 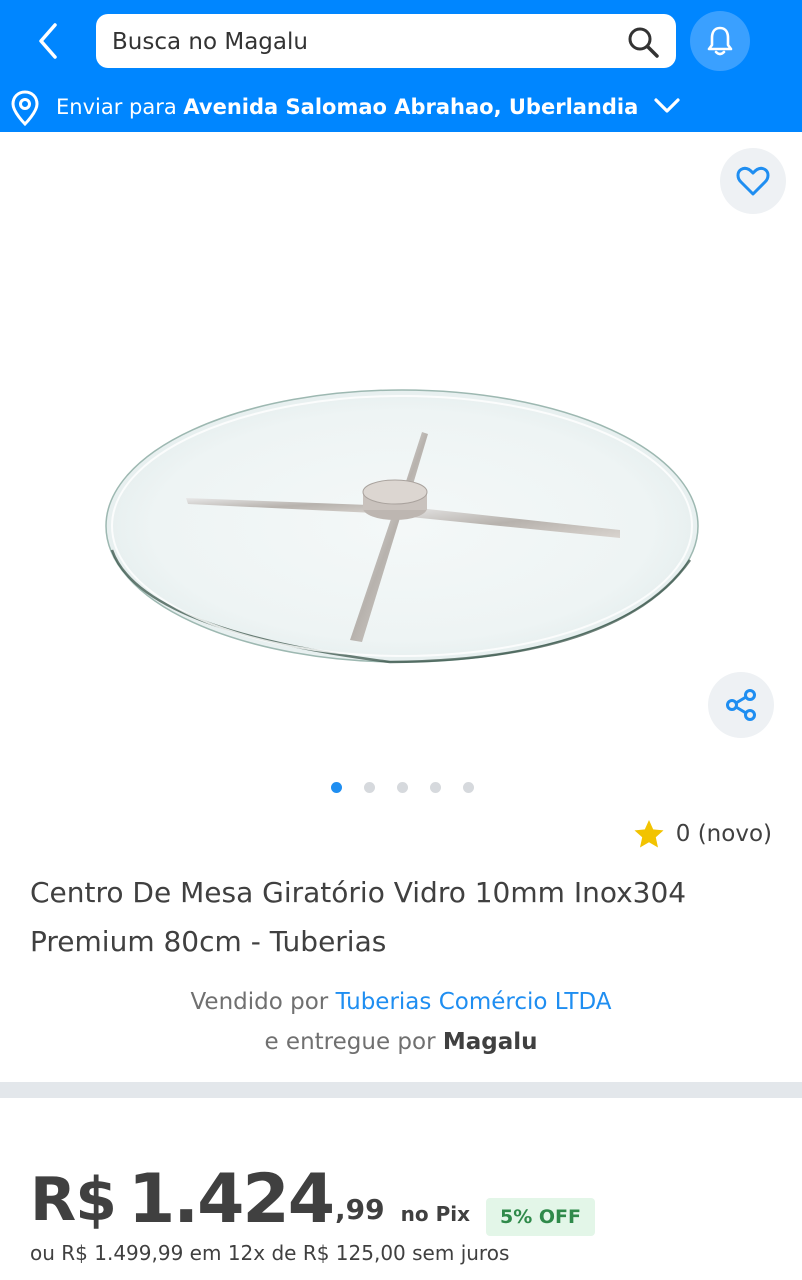 What do you see at coordinates (490, 1042) in the screenshot?
I see `delivered-by: Magalu` at bounding box center [490, 1042].